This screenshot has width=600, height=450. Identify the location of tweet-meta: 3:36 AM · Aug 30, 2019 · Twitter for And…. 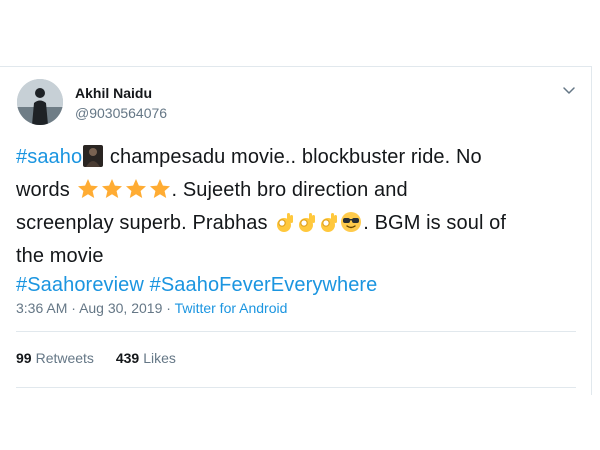
(151, 308).